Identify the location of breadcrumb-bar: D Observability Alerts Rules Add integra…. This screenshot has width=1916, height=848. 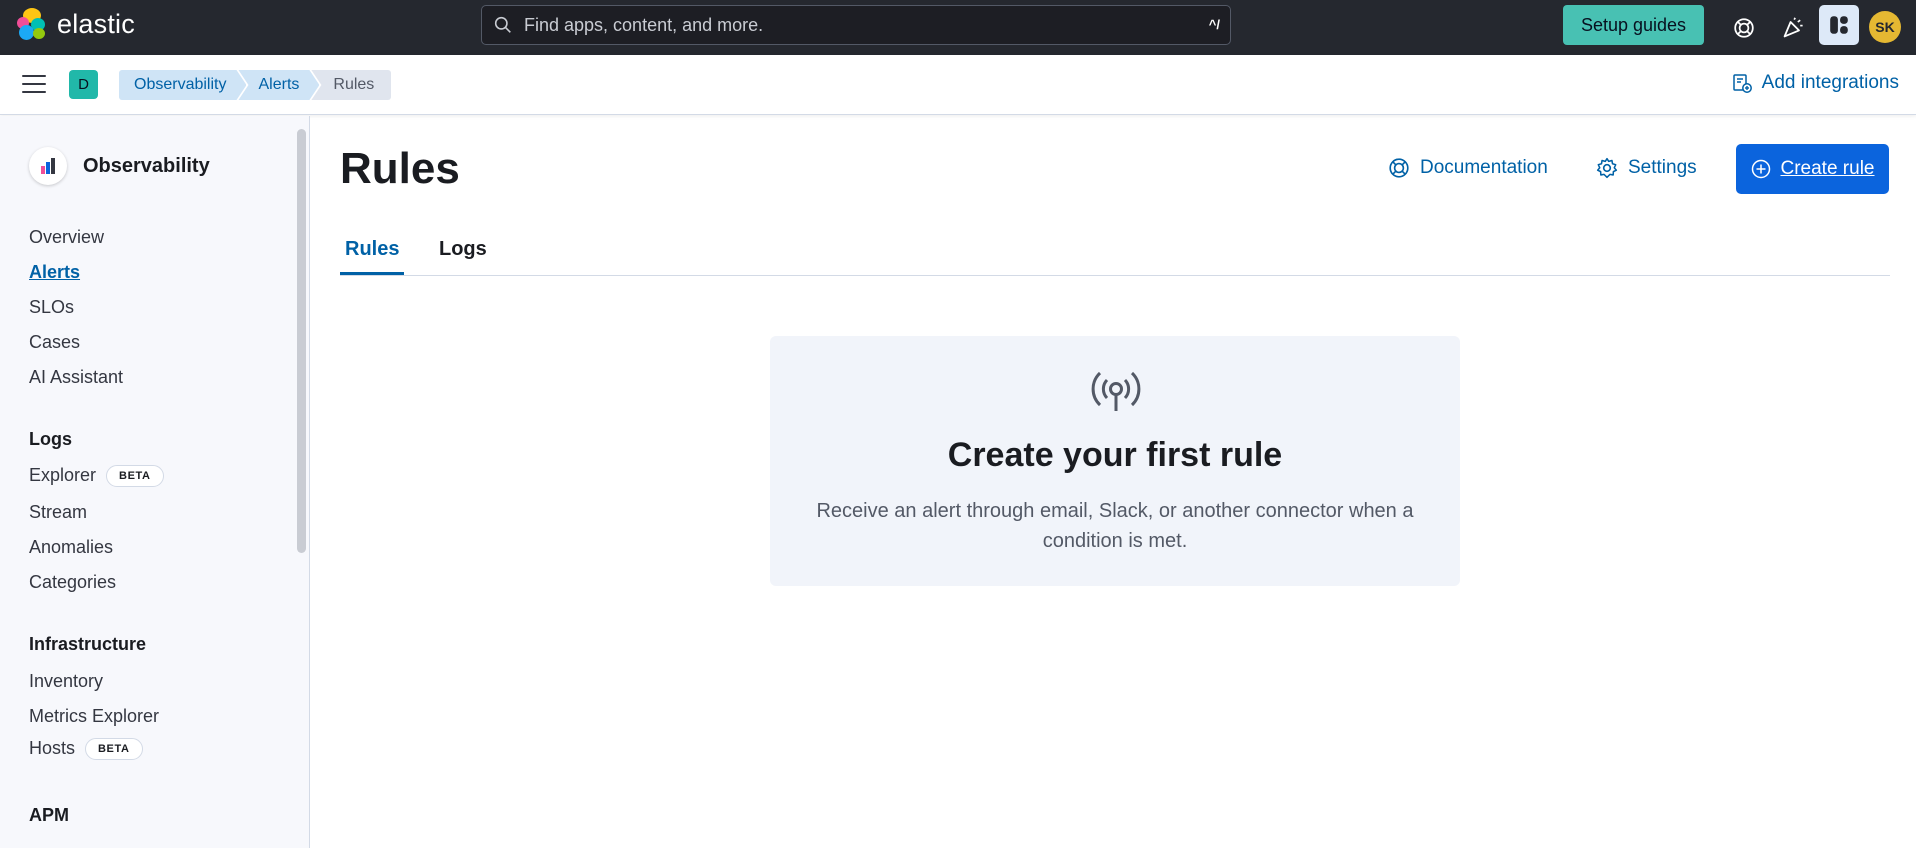
(958, 85).